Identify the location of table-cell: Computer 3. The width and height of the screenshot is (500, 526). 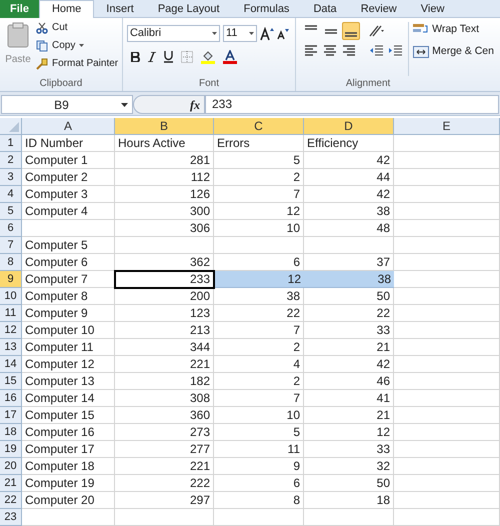
(68, 194).